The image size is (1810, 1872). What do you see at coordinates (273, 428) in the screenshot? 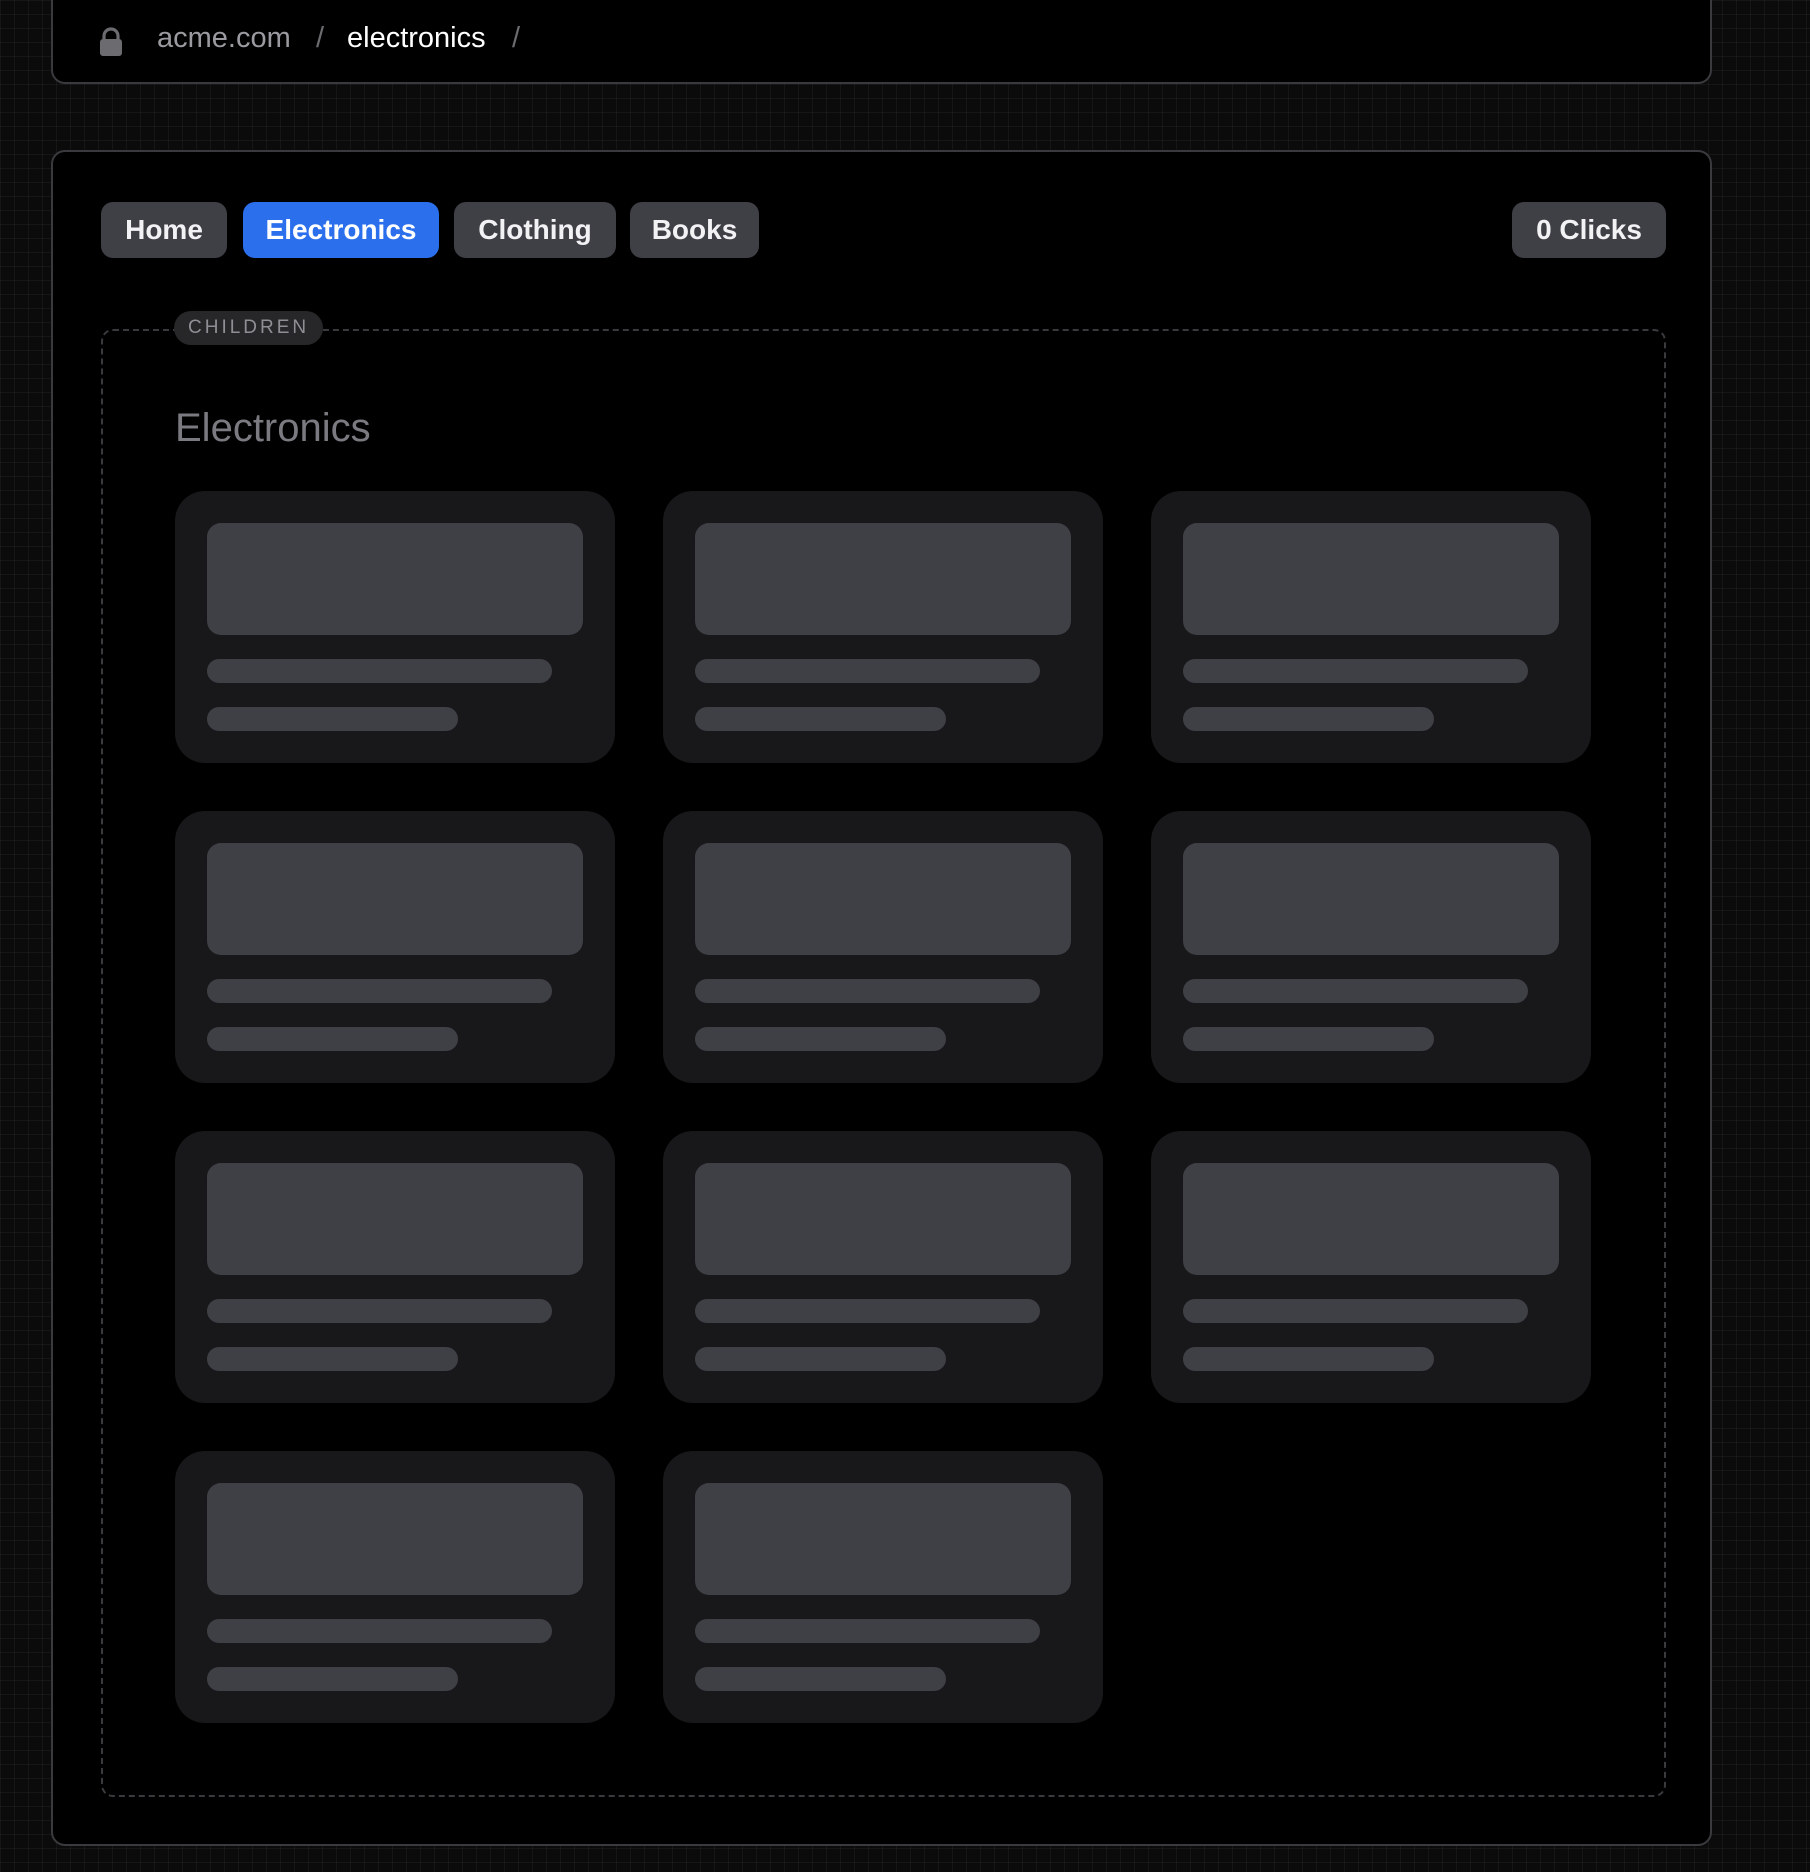
I see `section-title: Electronics` at bounding box center [273, 428].